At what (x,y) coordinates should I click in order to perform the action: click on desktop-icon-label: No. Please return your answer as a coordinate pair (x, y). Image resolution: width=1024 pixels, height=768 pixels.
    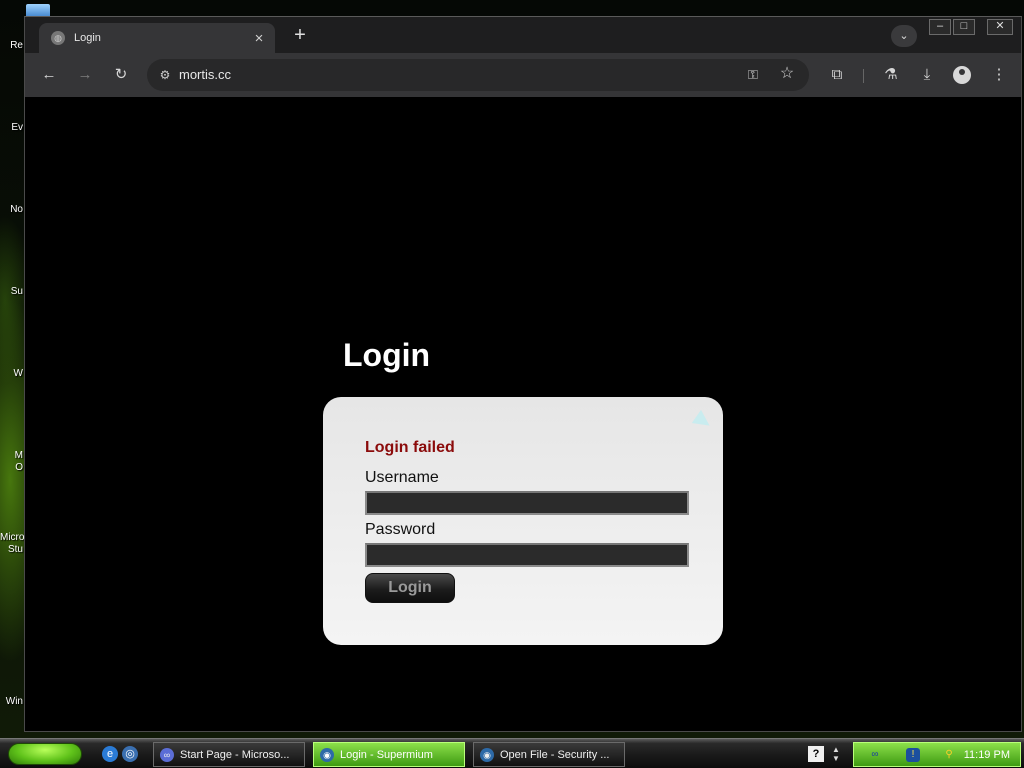
    Looking at the image, I should click on (12, 209).